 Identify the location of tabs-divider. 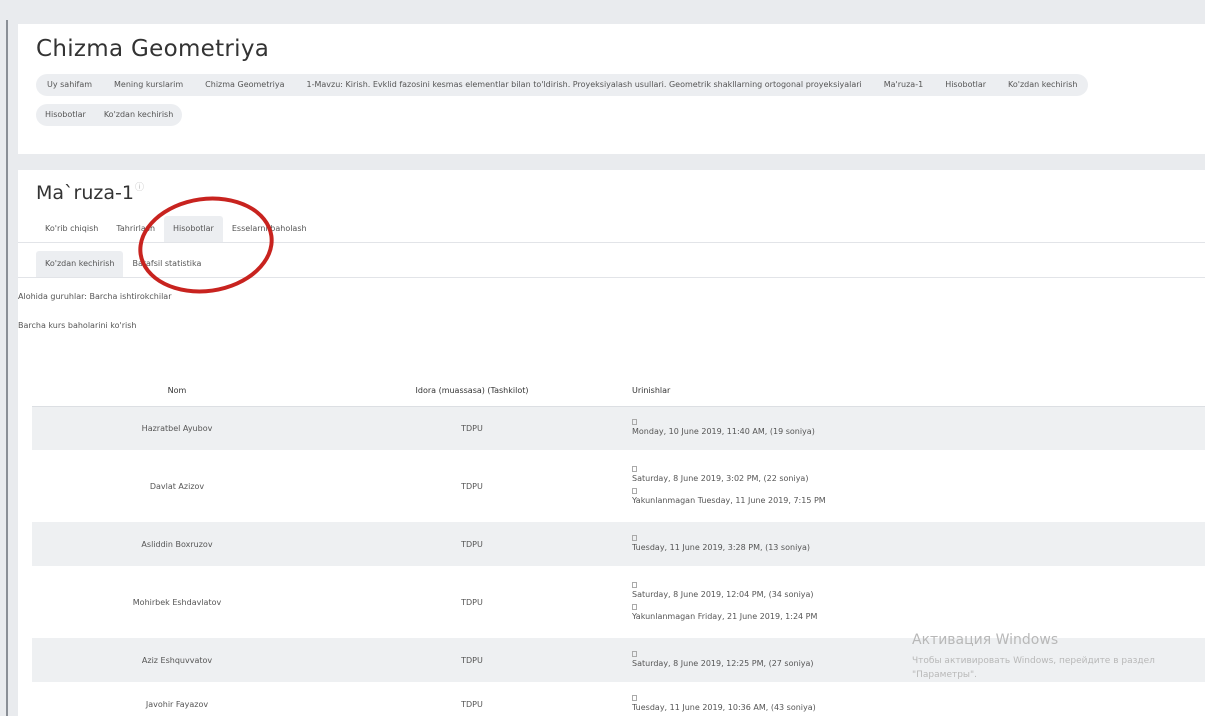
(611, 242).